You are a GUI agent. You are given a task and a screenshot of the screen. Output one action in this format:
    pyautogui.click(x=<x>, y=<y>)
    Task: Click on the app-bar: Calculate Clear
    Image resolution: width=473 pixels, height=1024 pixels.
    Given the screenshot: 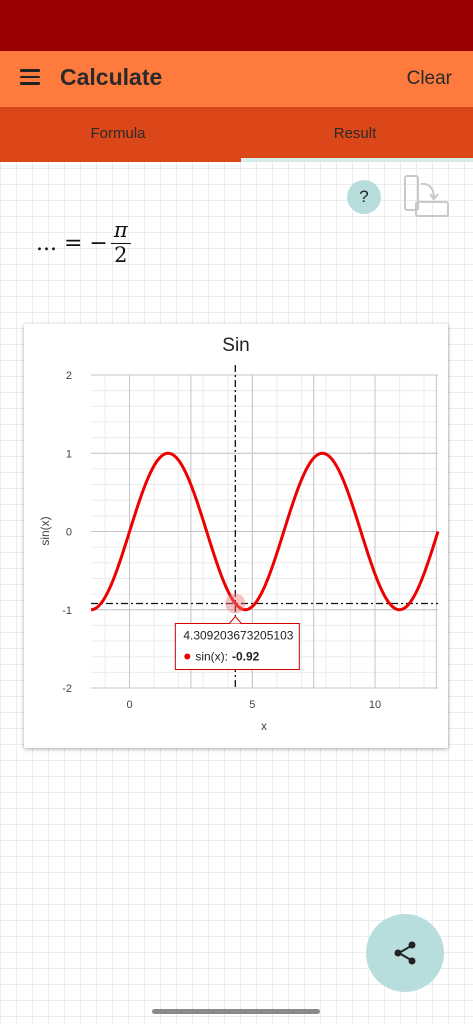 What is the action you would take?
    pyautogui.click(x=236, y=79)
    